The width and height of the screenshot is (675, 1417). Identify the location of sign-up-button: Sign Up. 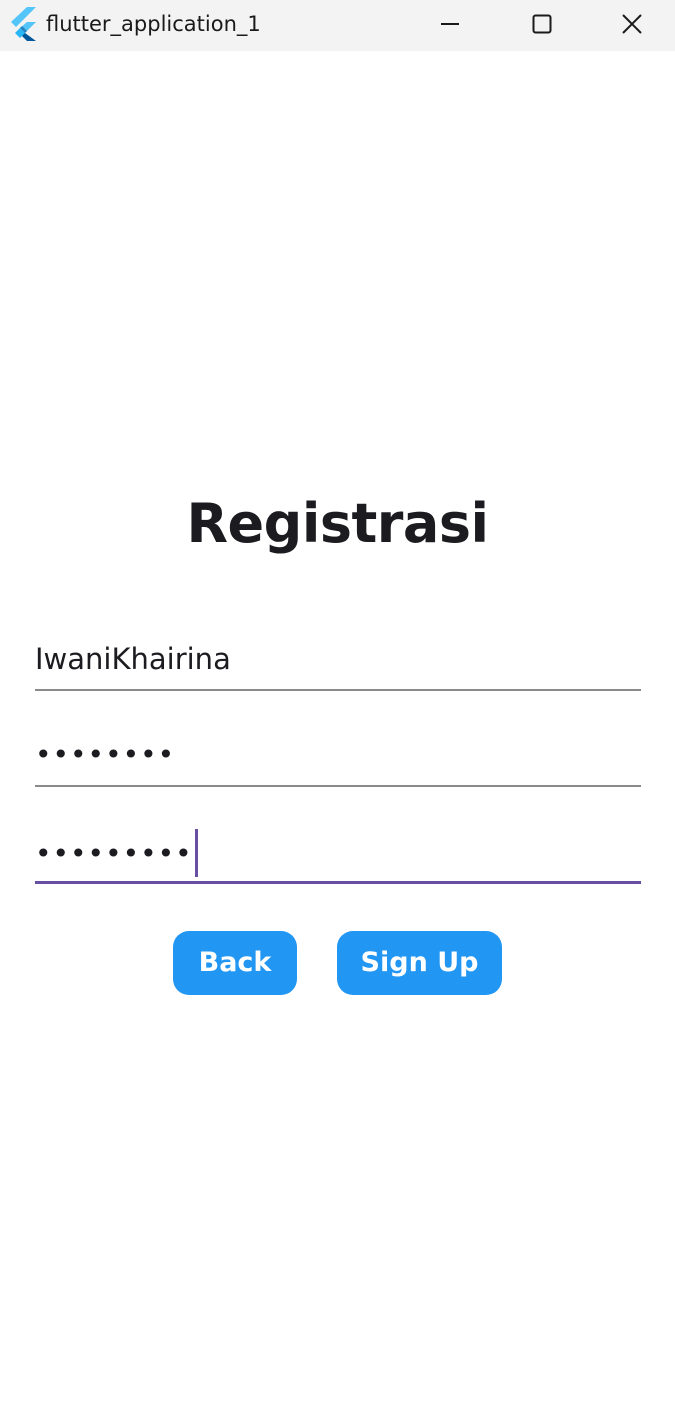
(419, 963).